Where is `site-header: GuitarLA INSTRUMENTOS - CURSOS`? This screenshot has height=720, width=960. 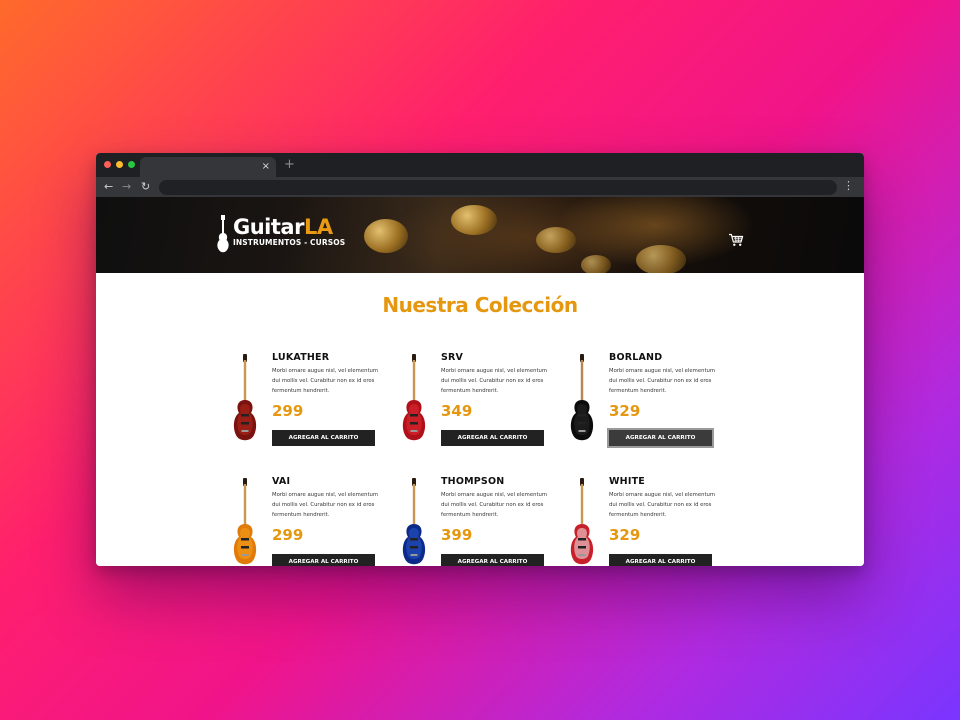 site-header: GuitarLA INSTRUMENTOS - CURSOS is located at coordinates (480, 235).